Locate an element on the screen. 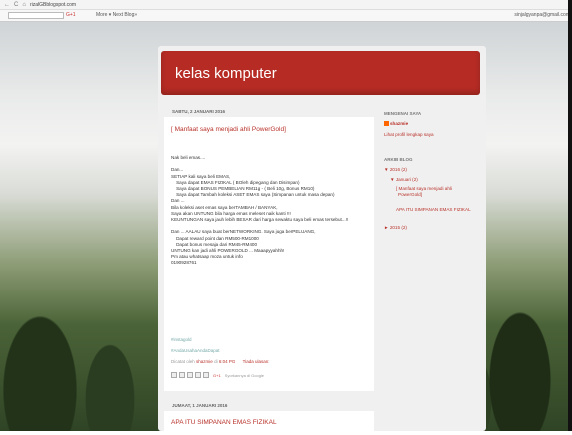 The image size is (572, 435). more-menu: More ▾ Next Blog» is located at coordinates (116, 15).